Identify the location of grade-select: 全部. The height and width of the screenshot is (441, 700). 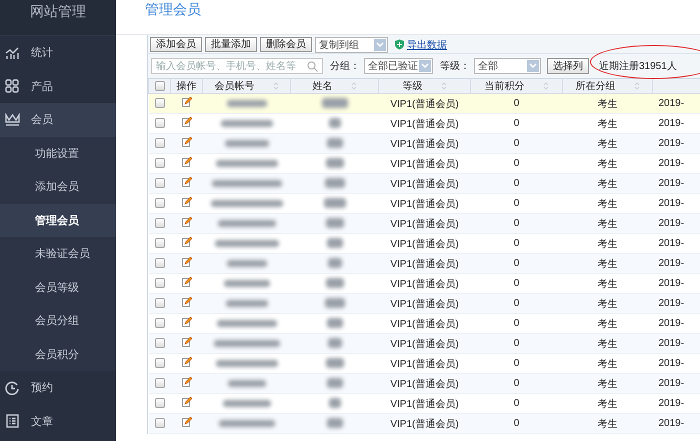
(507, 66).